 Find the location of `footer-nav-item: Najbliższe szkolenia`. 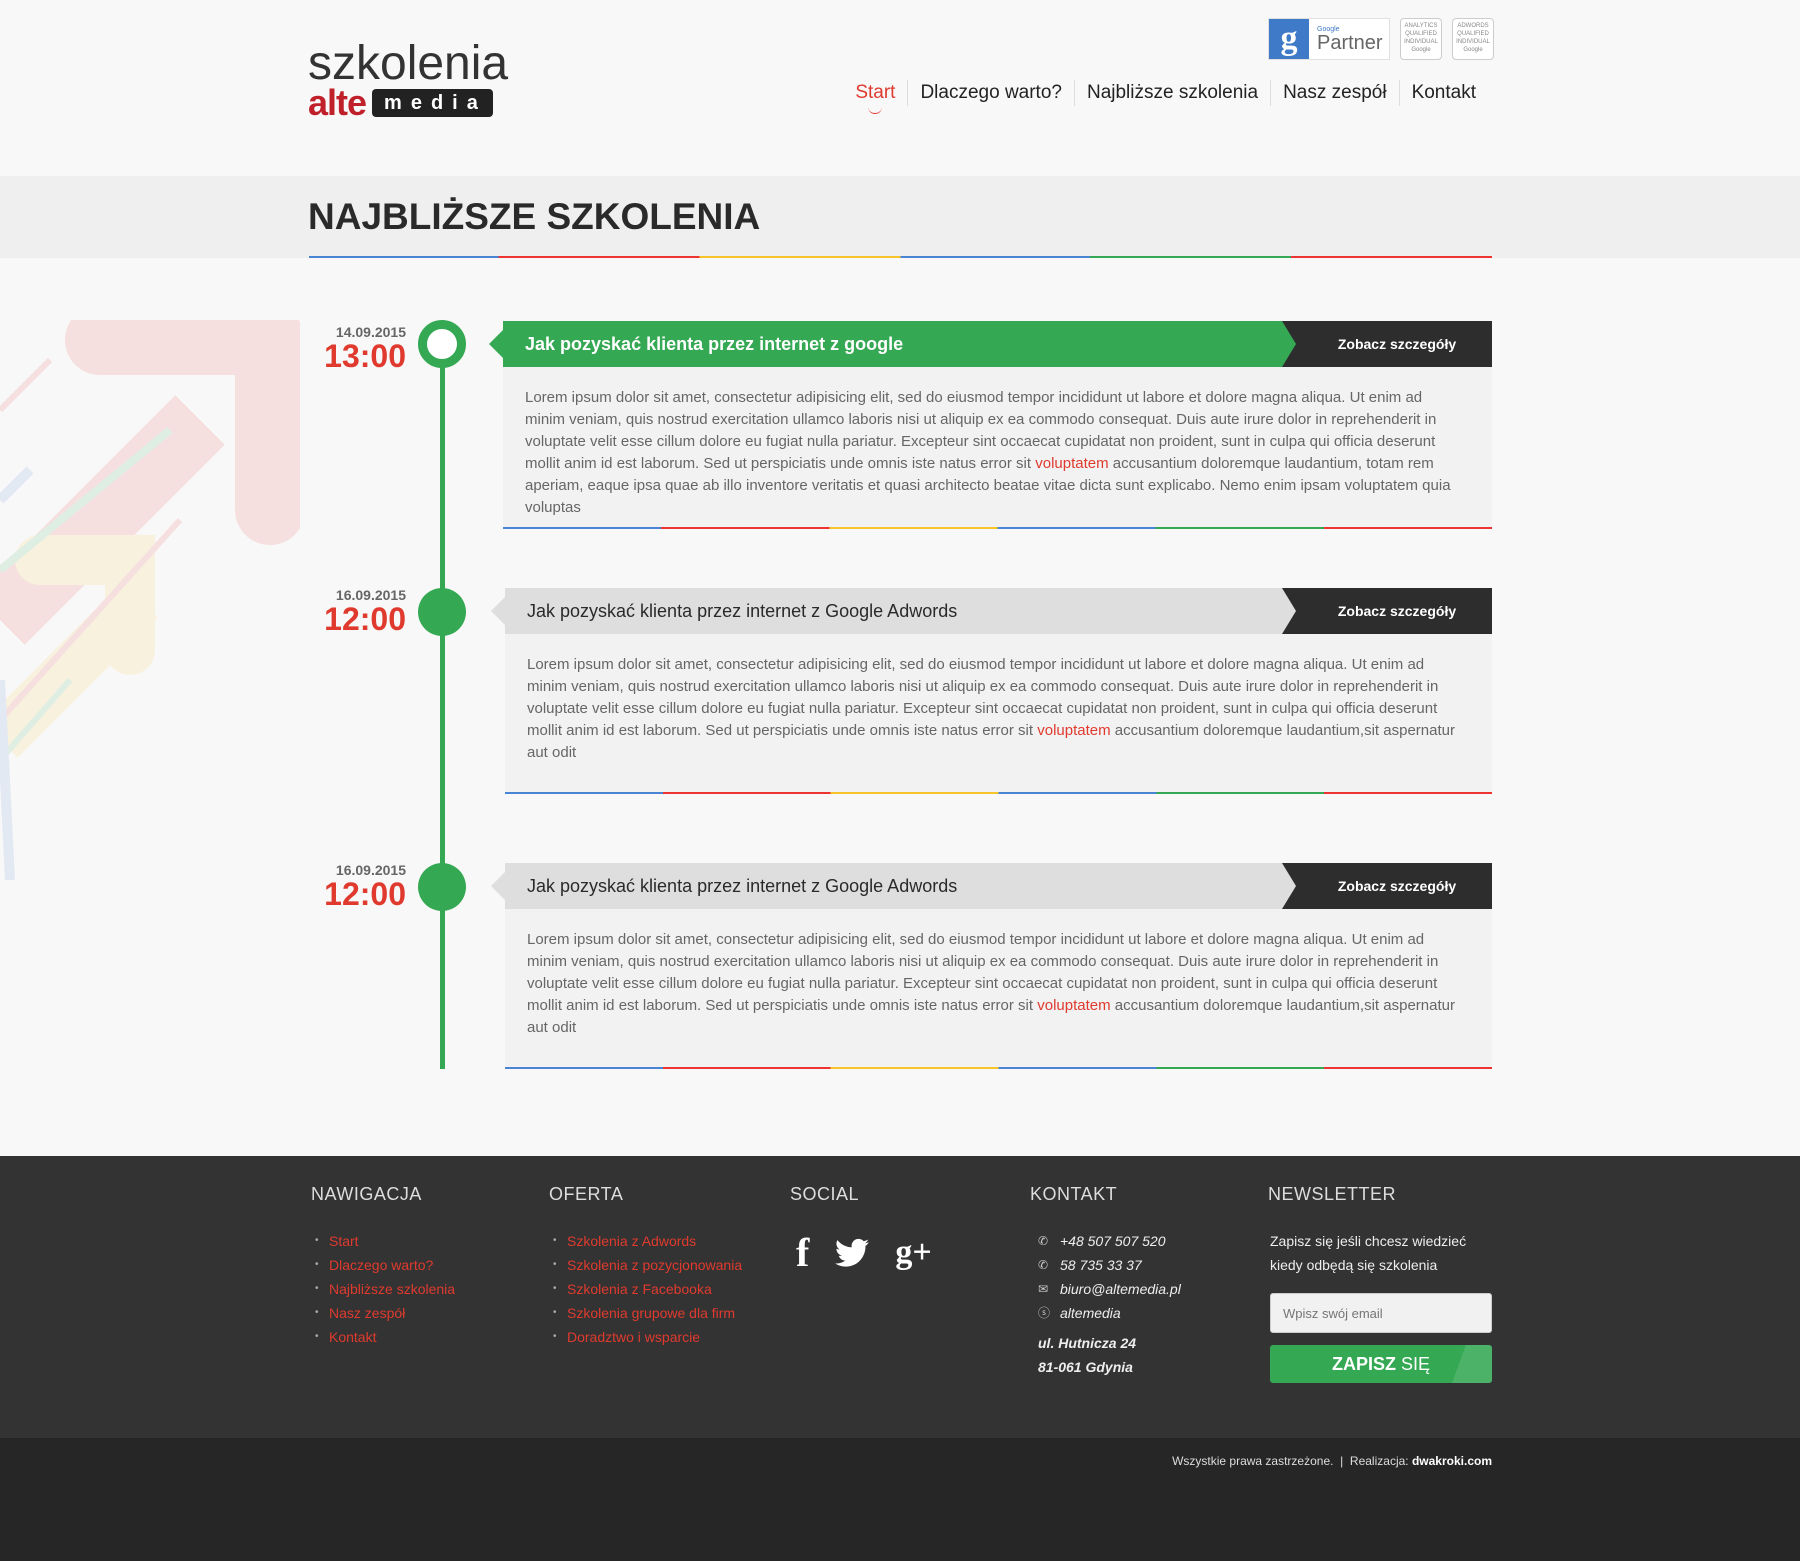

footer-nav-item: Najbliższe szkolenia is located at coordinates (383, 1289).